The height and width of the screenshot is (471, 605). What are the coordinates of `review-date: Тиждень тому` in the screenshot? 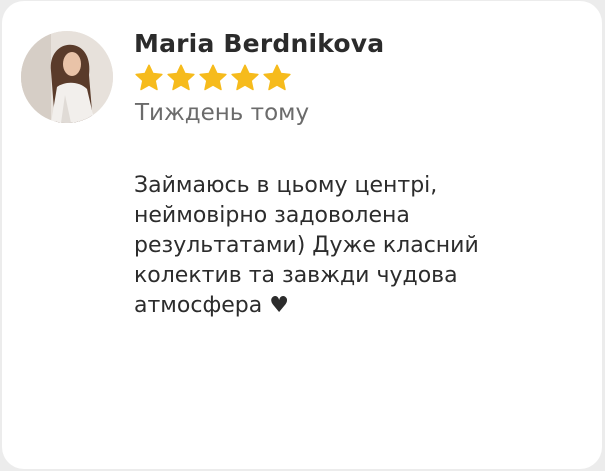 It's located at (222, 113).